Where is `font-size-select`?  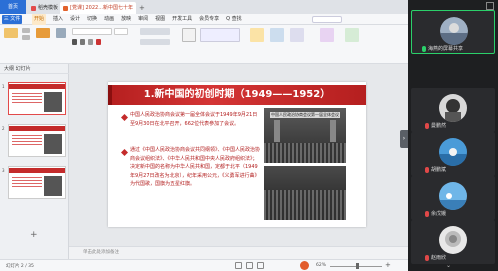
font-size-select is located at coordinates (121, 31).